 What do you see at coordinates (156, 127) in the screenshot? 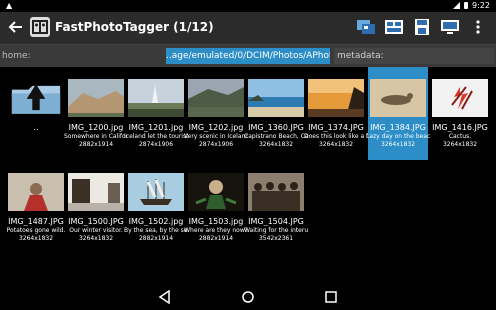
I see `photo-filename: IMG_1201.jpg` at bounding box center [156, 127].